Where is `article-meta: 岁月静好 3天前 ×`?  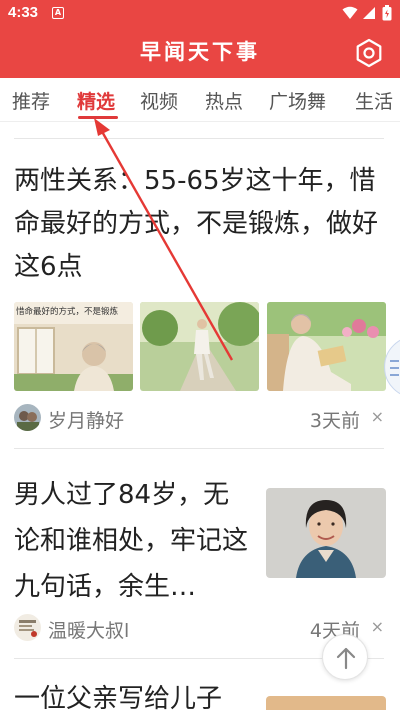 article-meta: 岁月静好 3天前 × is located at coordinates (200, 417).